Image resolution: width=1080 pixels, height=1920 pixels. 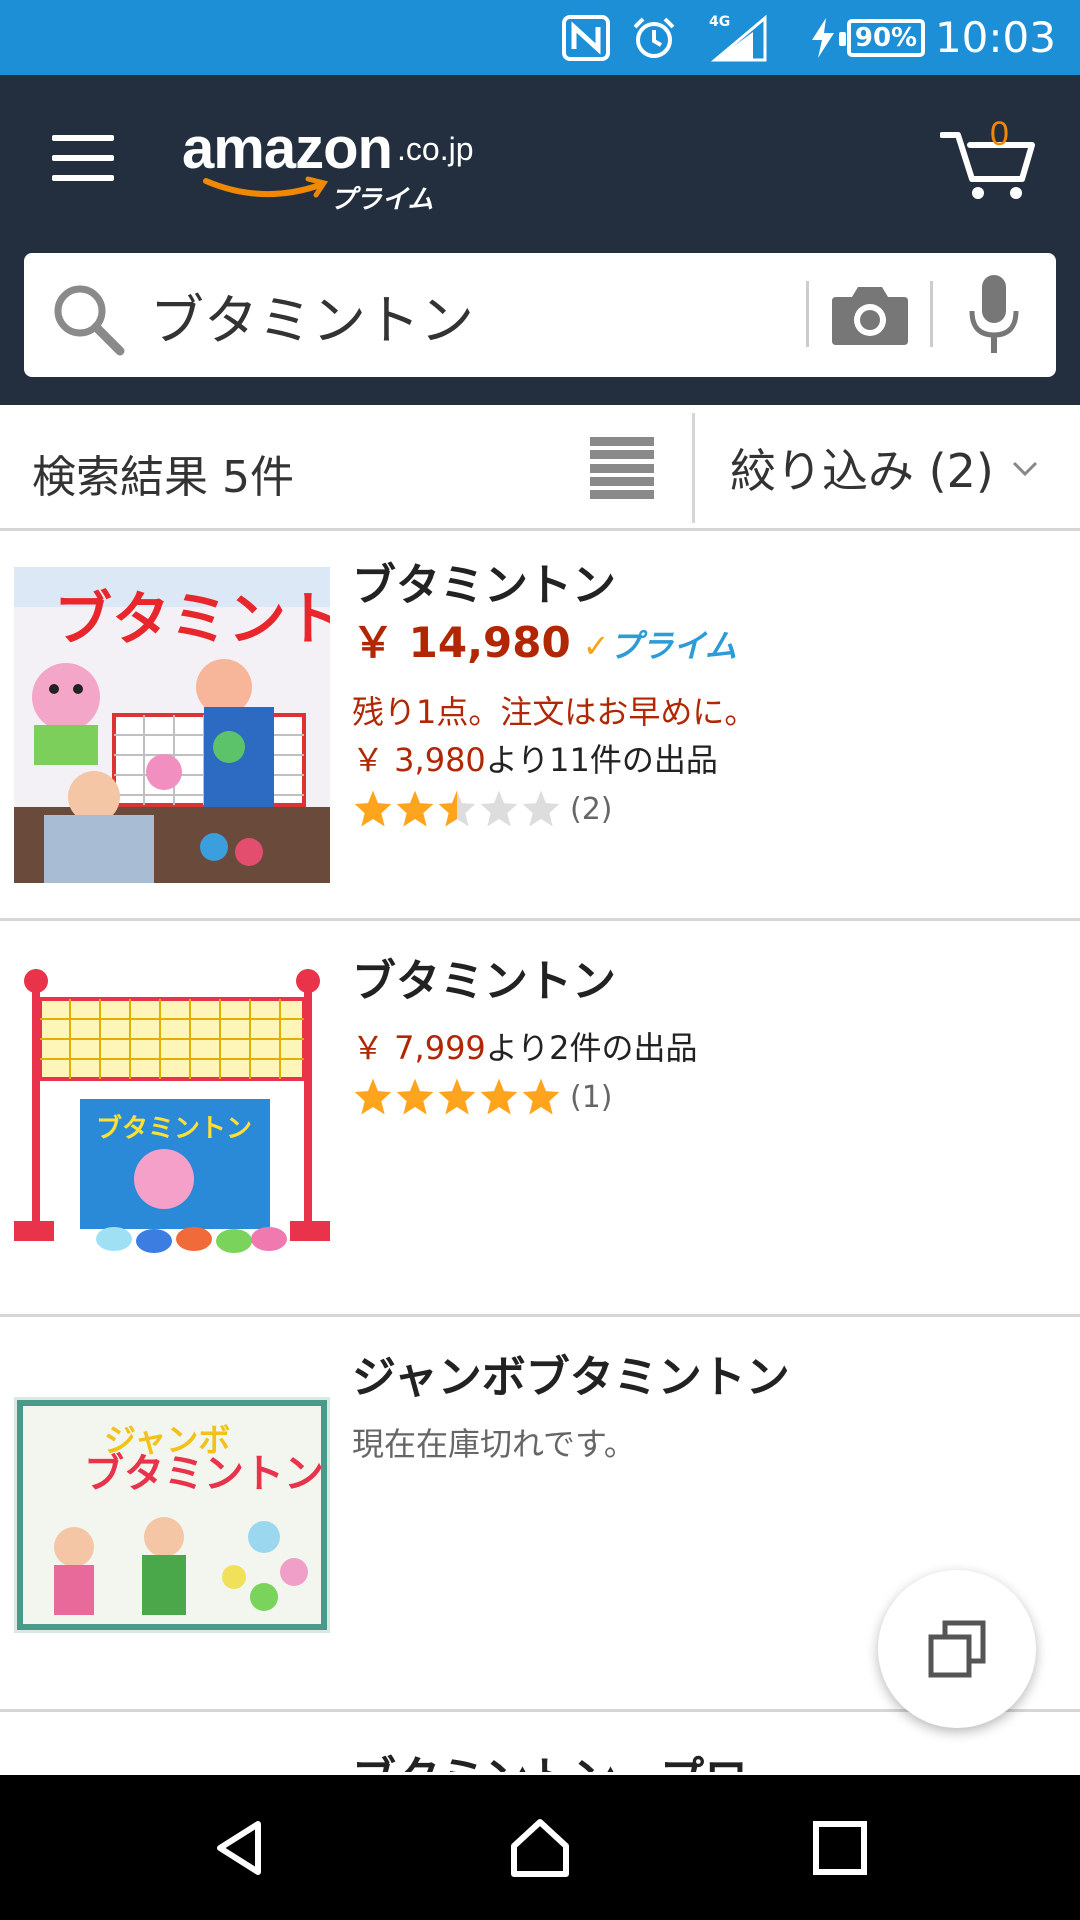 What do you see at coordinates (999, 134) in the screenshot?
I see `cart-count: 0` at bounding box center [999, 134].